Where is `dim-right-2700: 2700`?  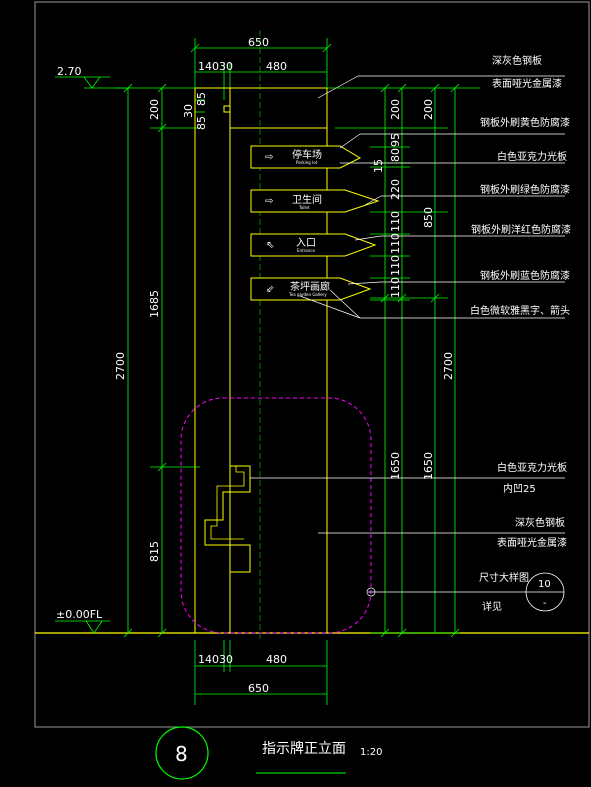 dim-right-2700: 2700 is located at coordinates (448, 366).